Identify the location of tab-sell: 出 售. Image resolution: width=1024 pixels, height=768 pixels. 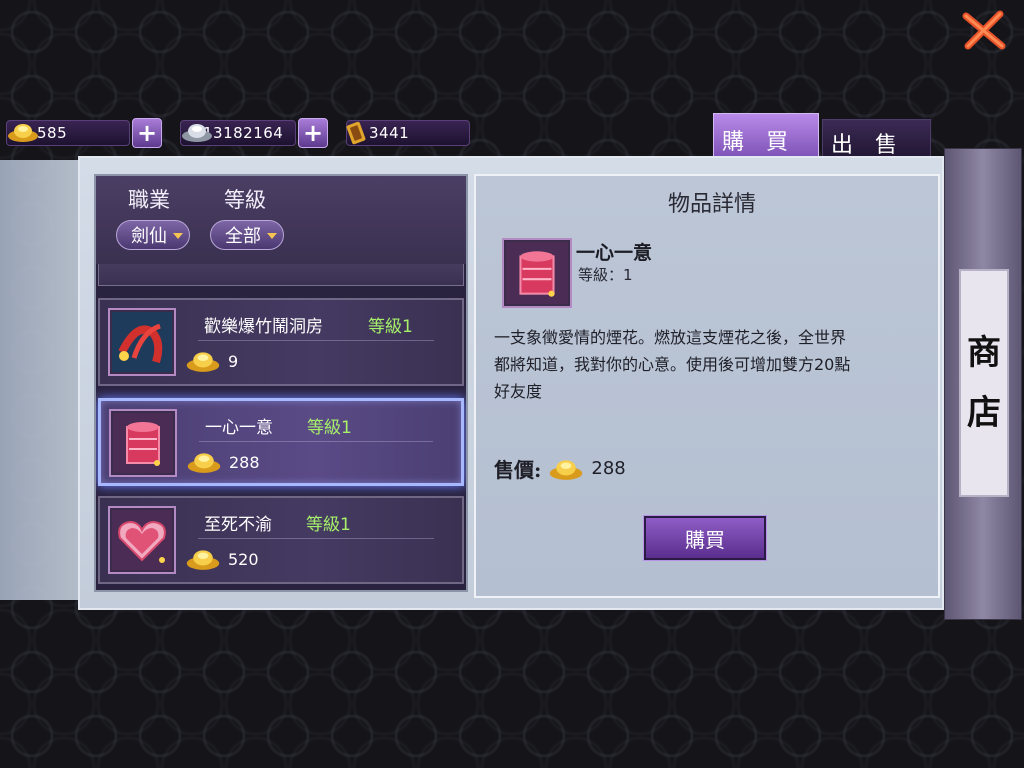
(876, 140).